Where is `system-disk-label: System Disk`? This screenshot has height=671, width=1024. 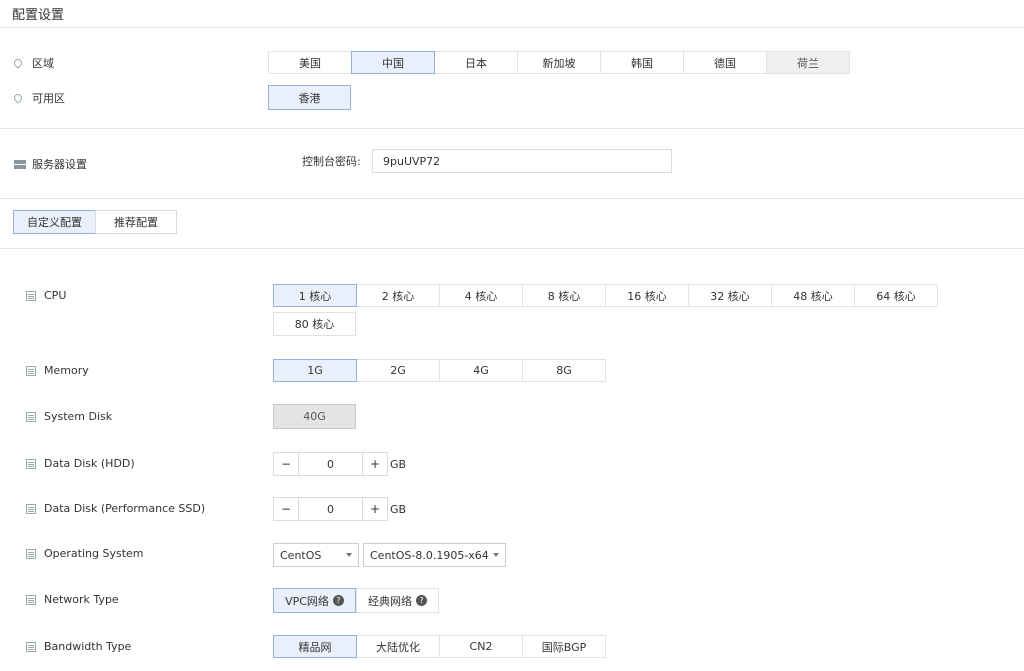
system-disk-label: System Disk is located at coordinates (78, 416).